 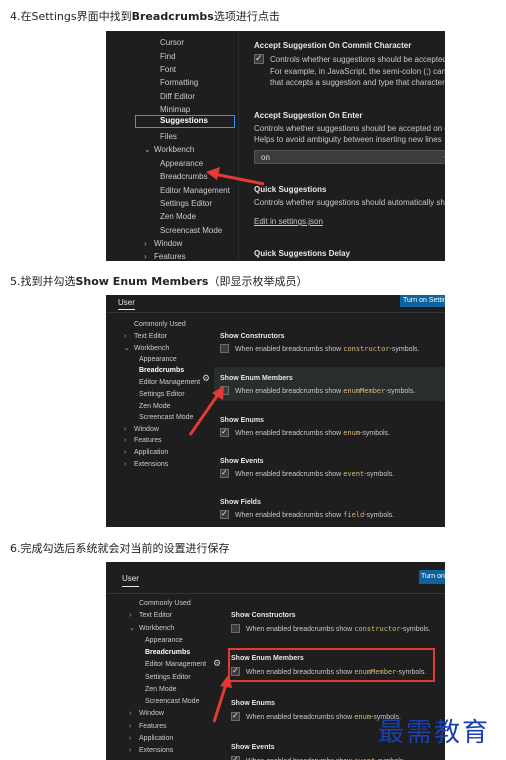 What do you see at coordinates (142, 281) in the screenshot?
I see `step-5-keyword: Show Enum Members` at bounding box center [142, 281].